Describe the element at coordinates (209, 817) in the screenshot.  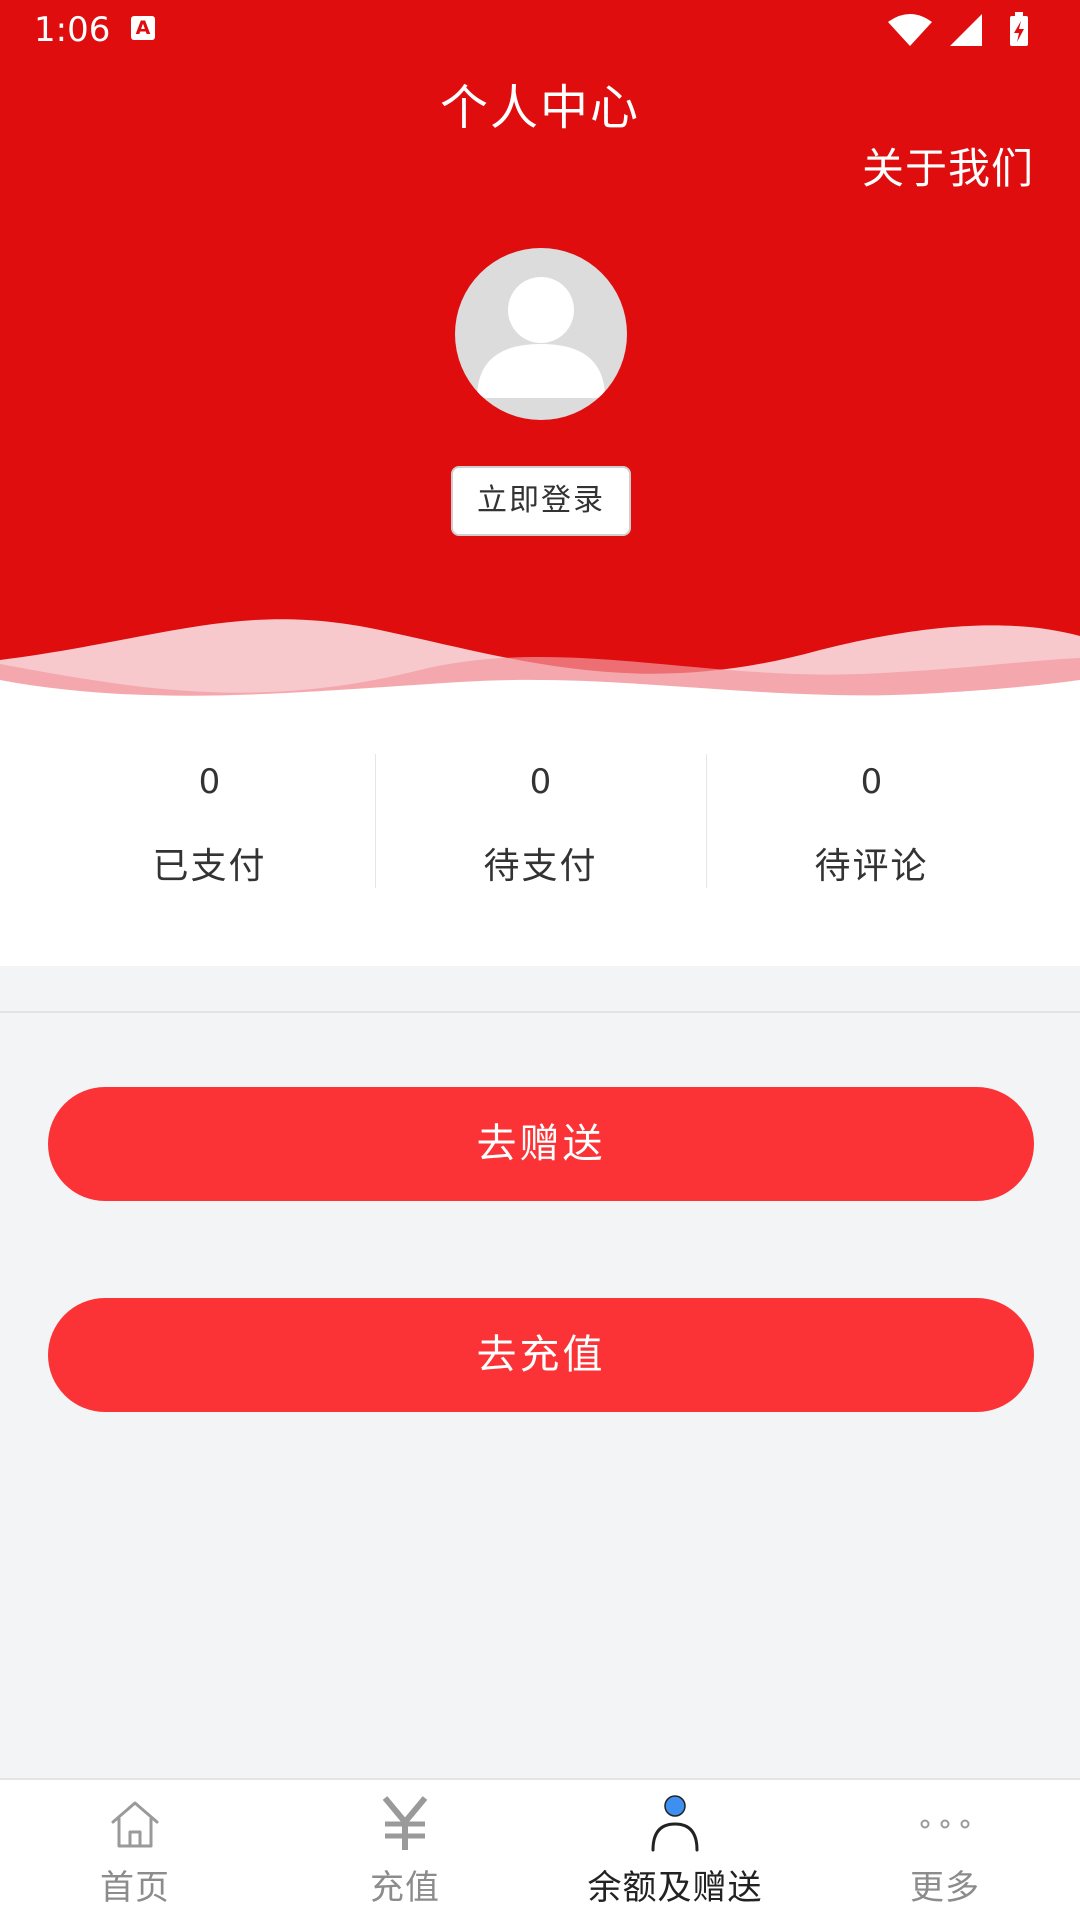
I see `stat-paid: 0 已支付` at that location.